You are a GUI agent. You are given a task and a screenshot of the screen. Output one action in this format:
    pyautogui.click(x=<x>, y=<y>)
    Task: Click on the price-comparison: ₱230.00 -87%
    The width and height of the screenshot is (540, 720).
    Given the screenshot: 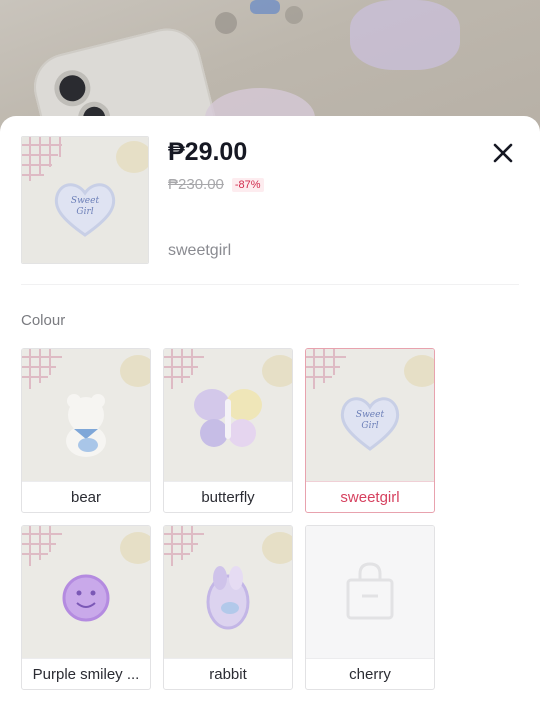 What is the action you would take?
    pyautogui.click(x=216, y=184)
    